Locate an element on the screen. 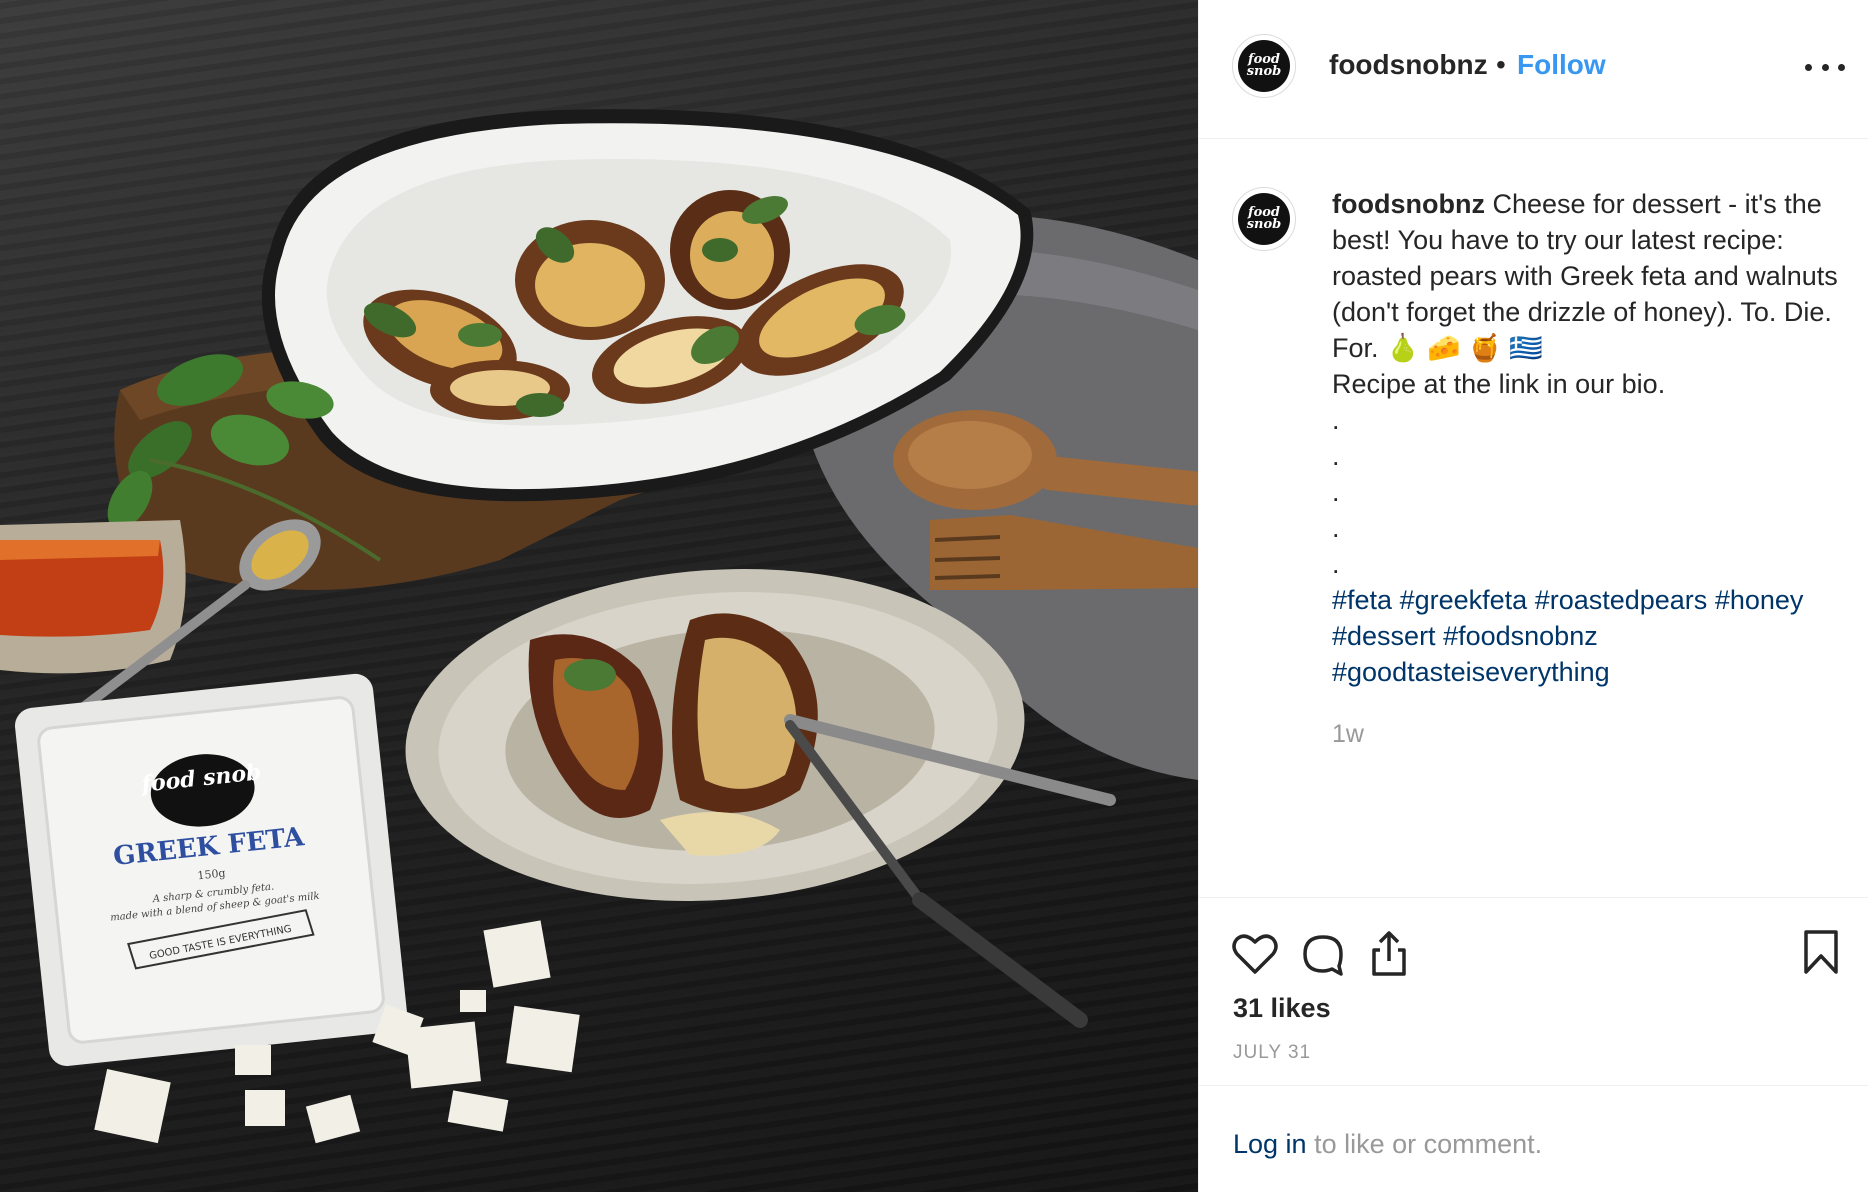 This screenshot has width=1868, height=1192. login-rest-text: to like or comment. is located at coordinates (1424, 1144).